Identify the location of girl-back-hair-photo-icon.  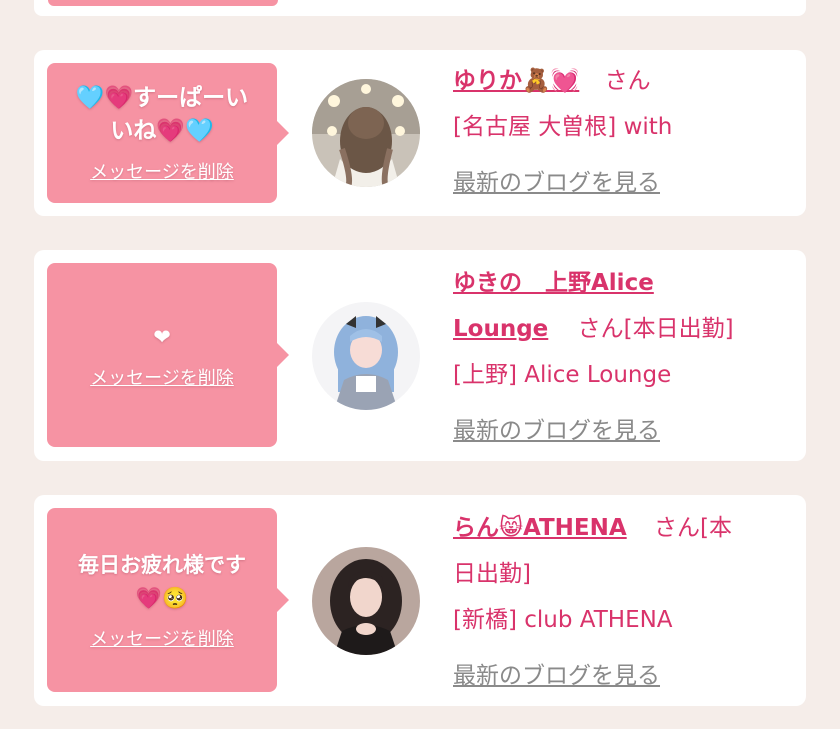
(366, 133).